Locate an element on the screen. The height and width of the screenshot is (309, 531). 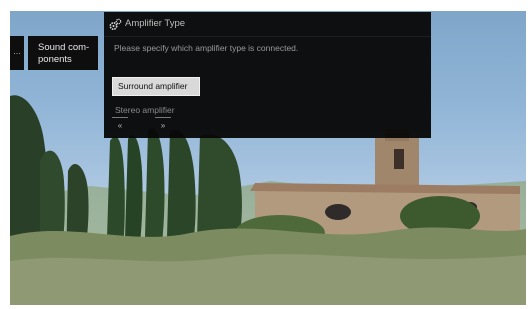
nav-item-sound-components: Sound com- ponents is located at coordinates (63, 53).